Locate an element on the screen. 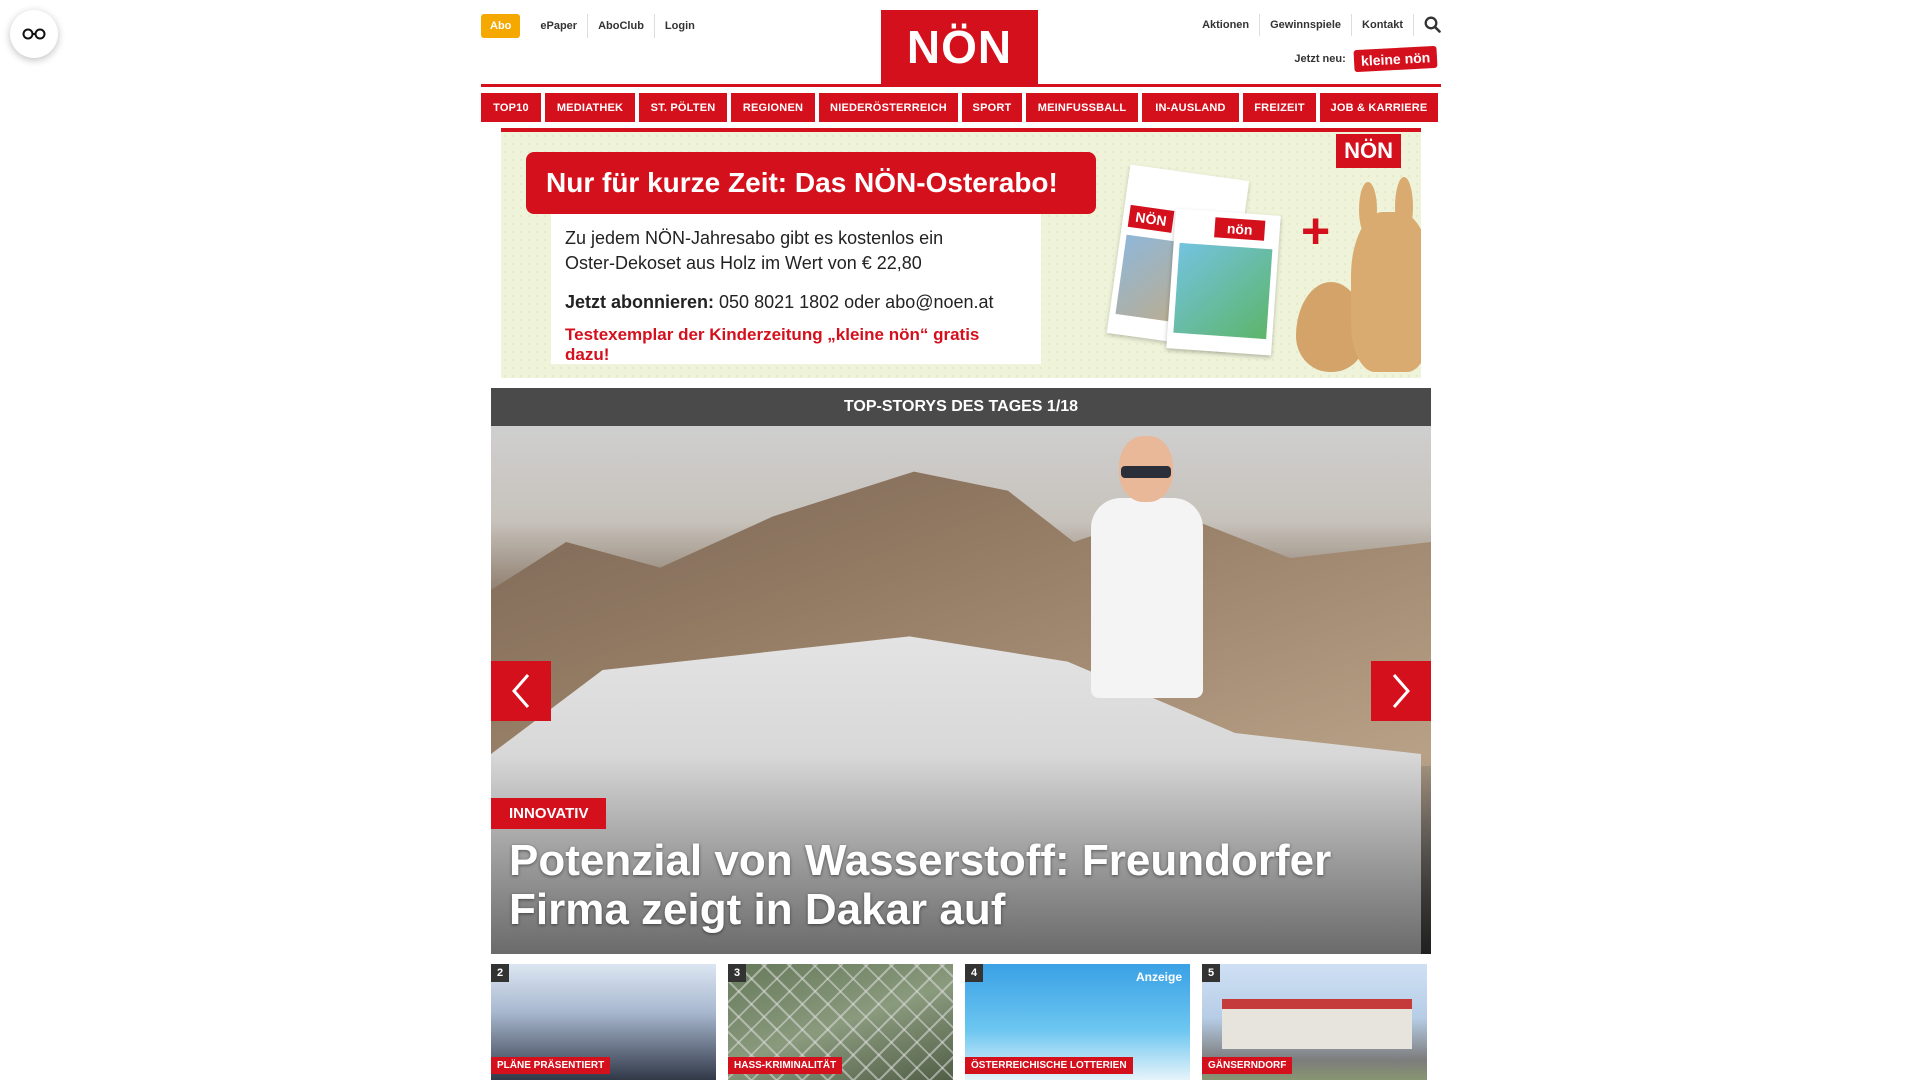 The height and width of the screenshot is (1080, 1920). accessibility-glasses-icon is located at coordinates (34, 34).